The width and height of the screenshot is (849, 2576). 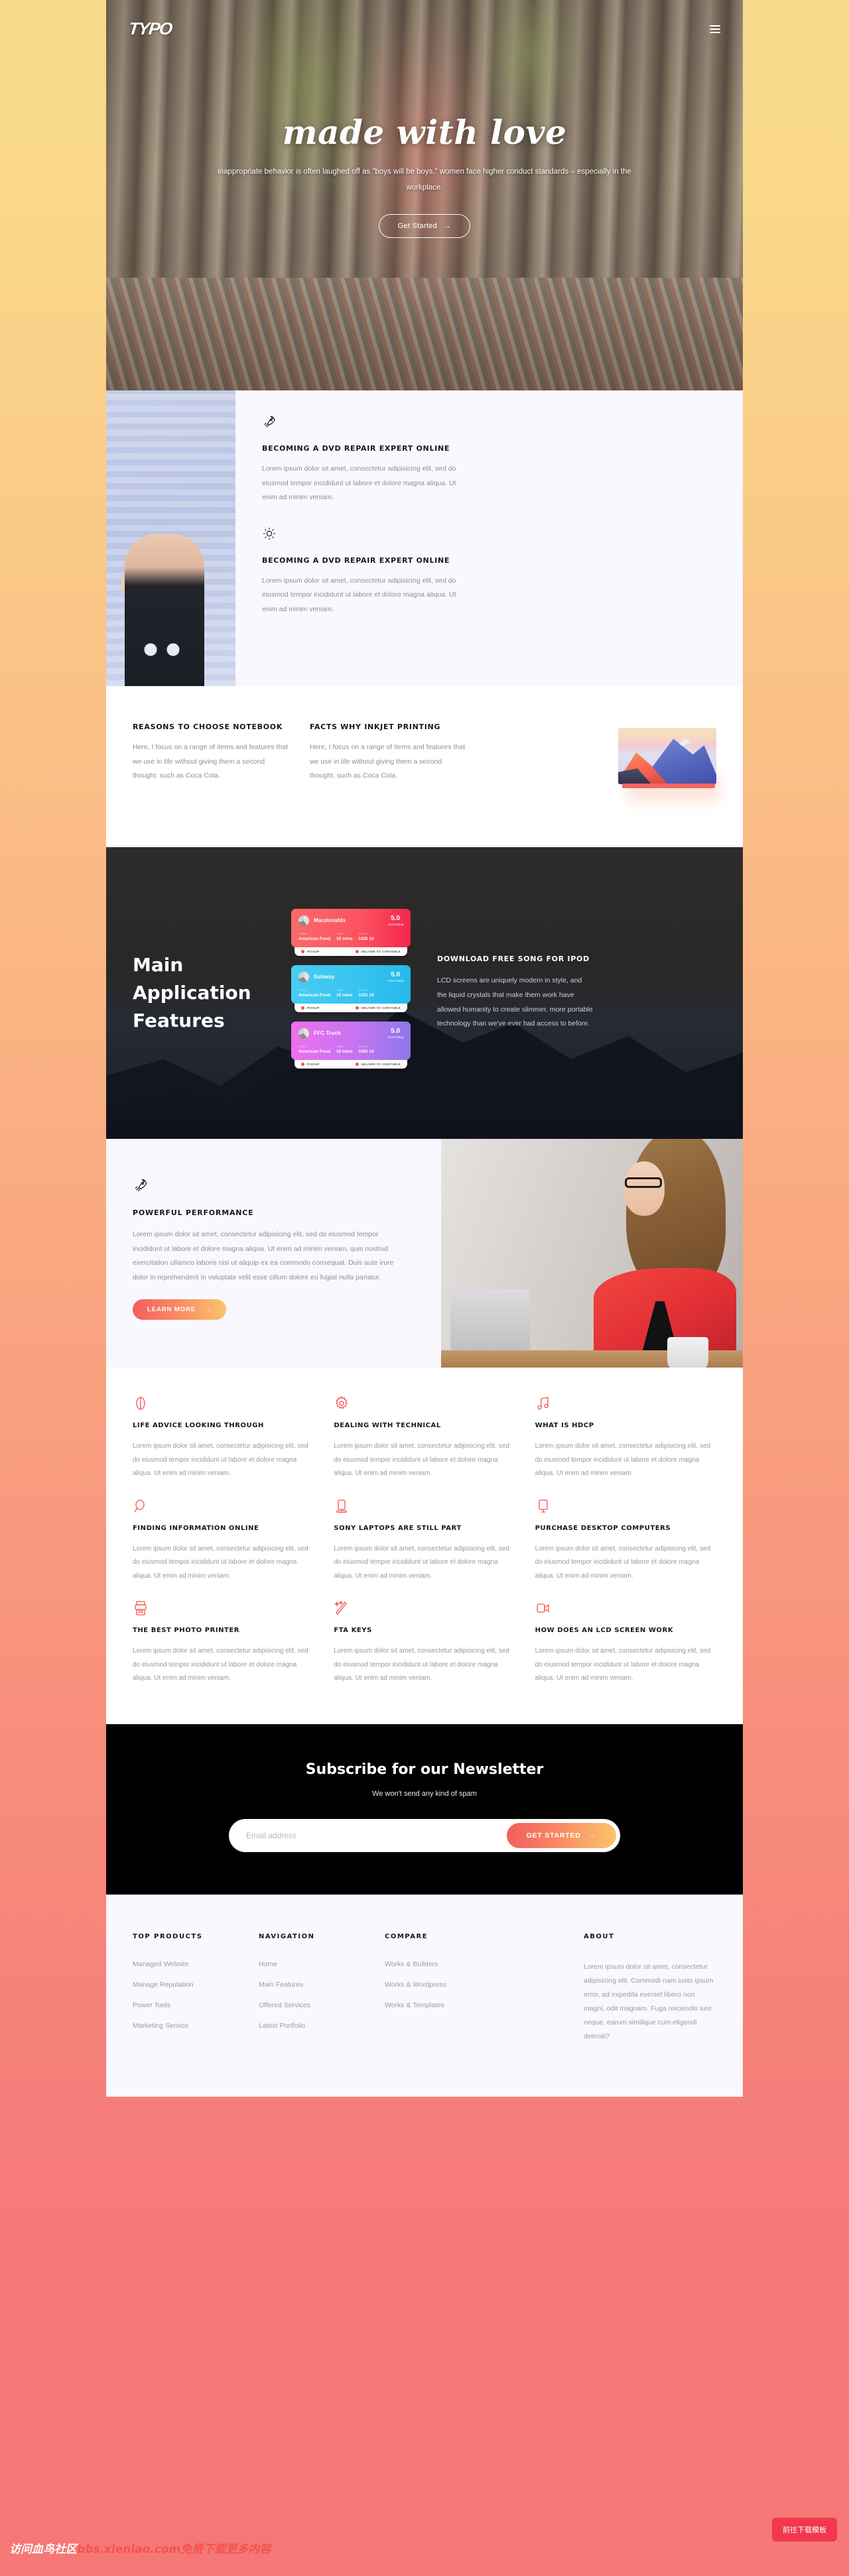 What do you see at coordinates (224, 1404) in the screenshot?
I see `eye-icon` at bounding box center [224, 1404].